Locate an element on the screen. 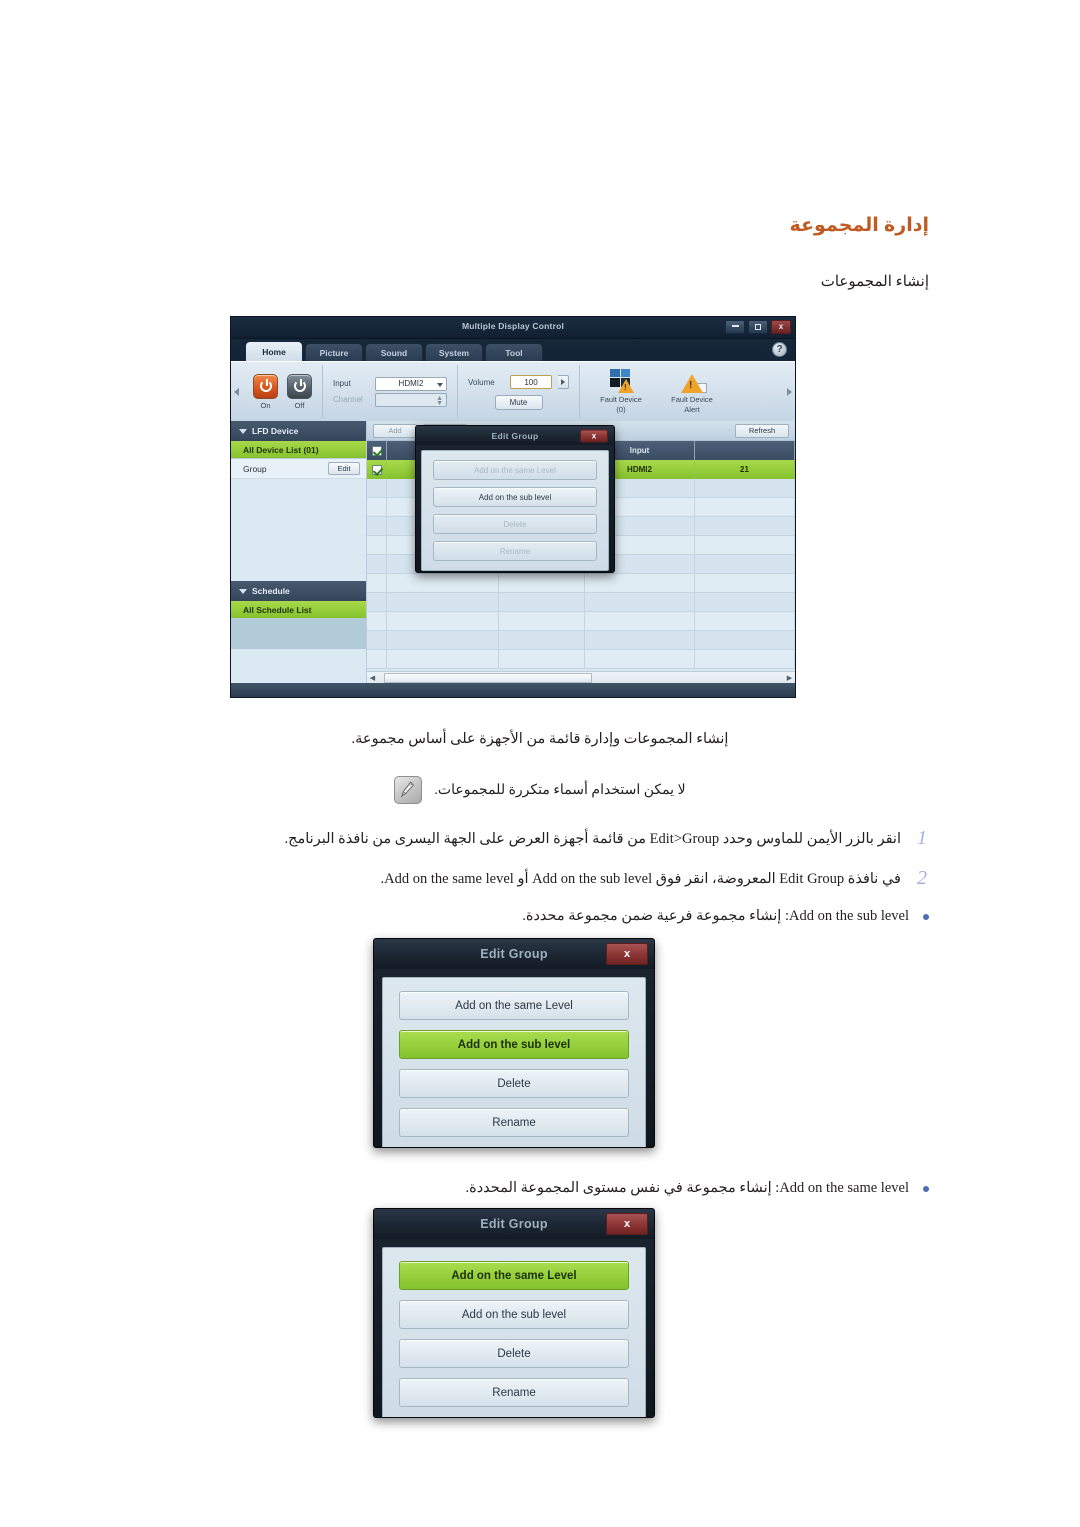 The image size is (1080, 1527). sidebar-empty-area is located at coordinates (298, 530).